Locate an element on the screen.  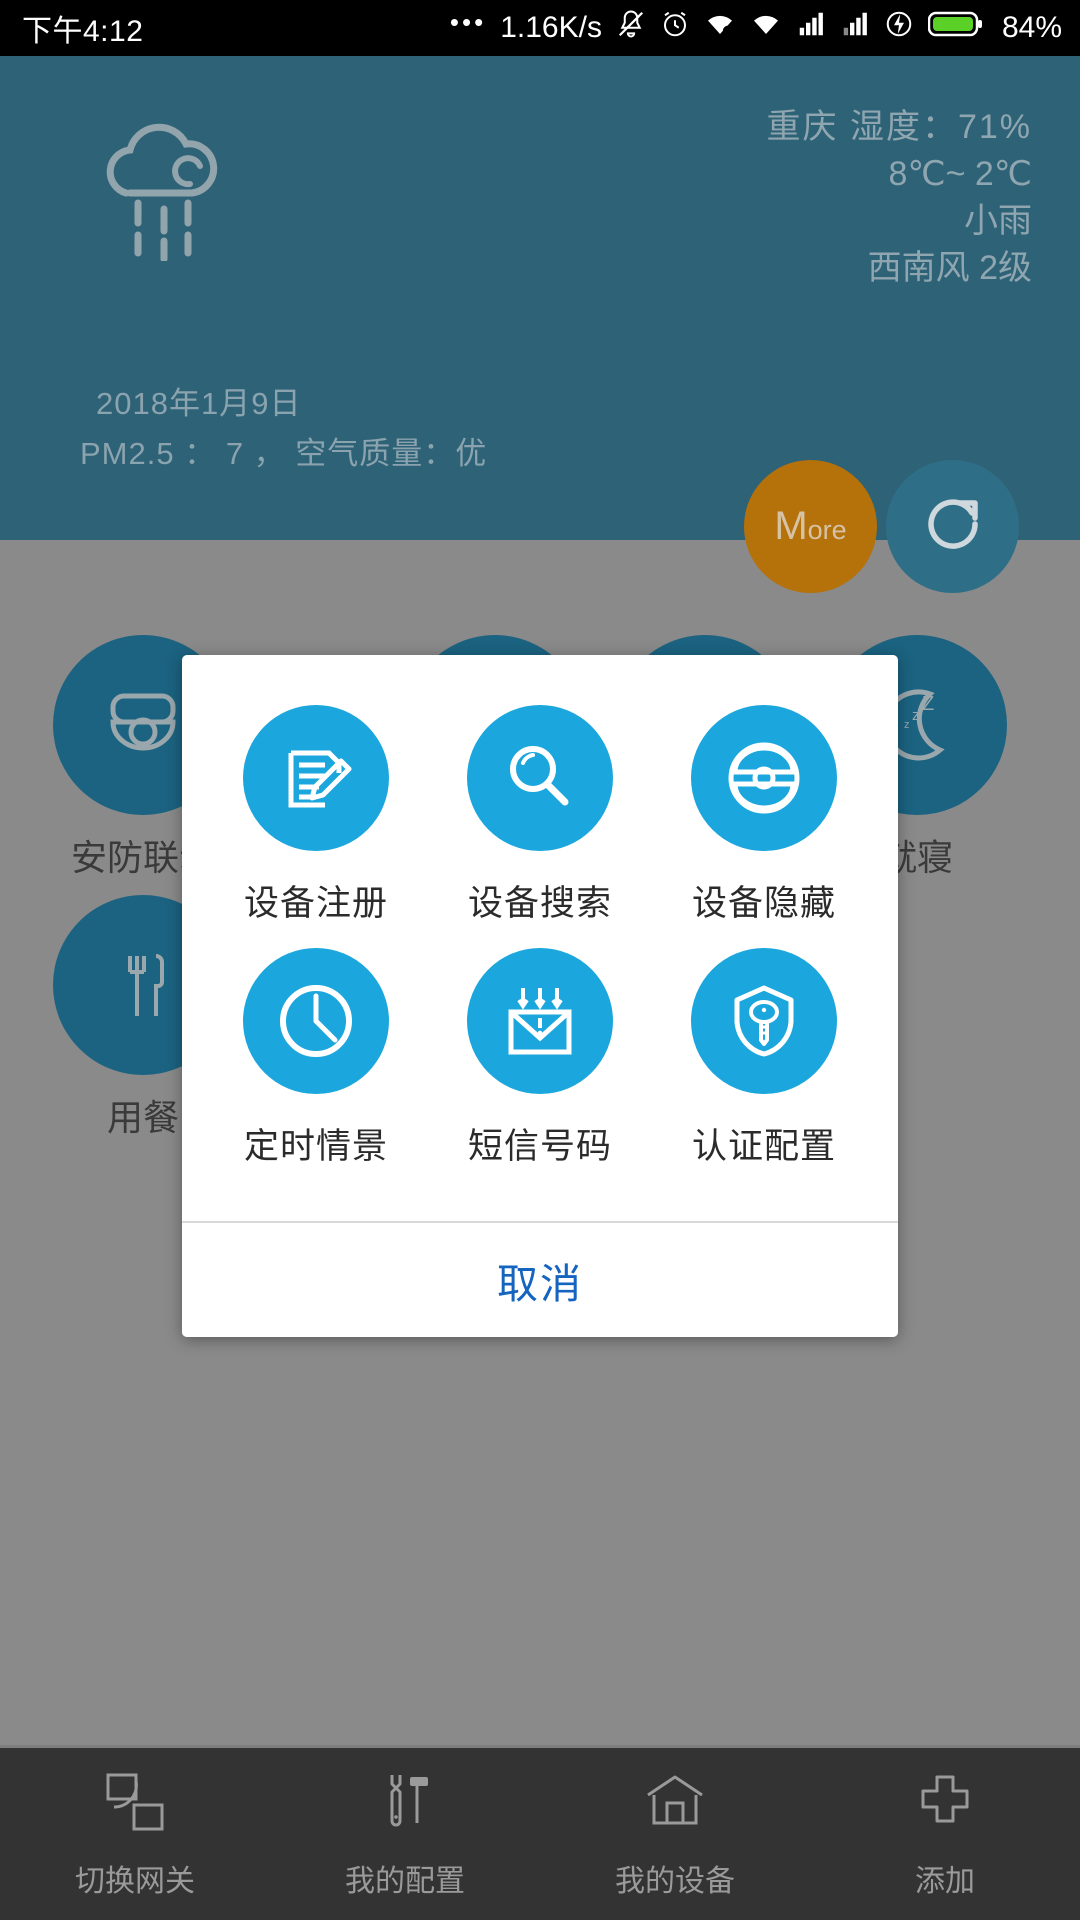
nav-item-my-devices: 我的设备 is located at coordinates (675, 1834).